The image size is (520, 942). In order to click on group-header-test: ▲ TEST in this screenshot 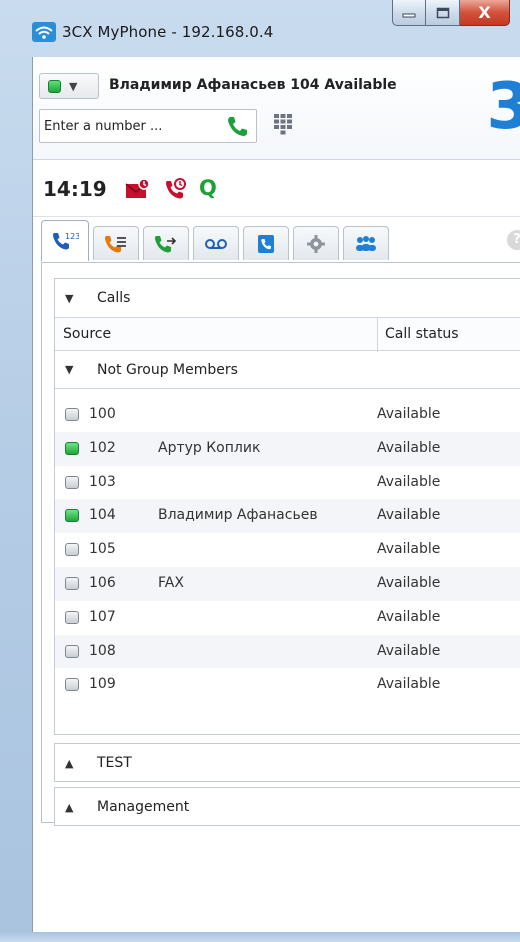, I will do `click(287, 763)`.